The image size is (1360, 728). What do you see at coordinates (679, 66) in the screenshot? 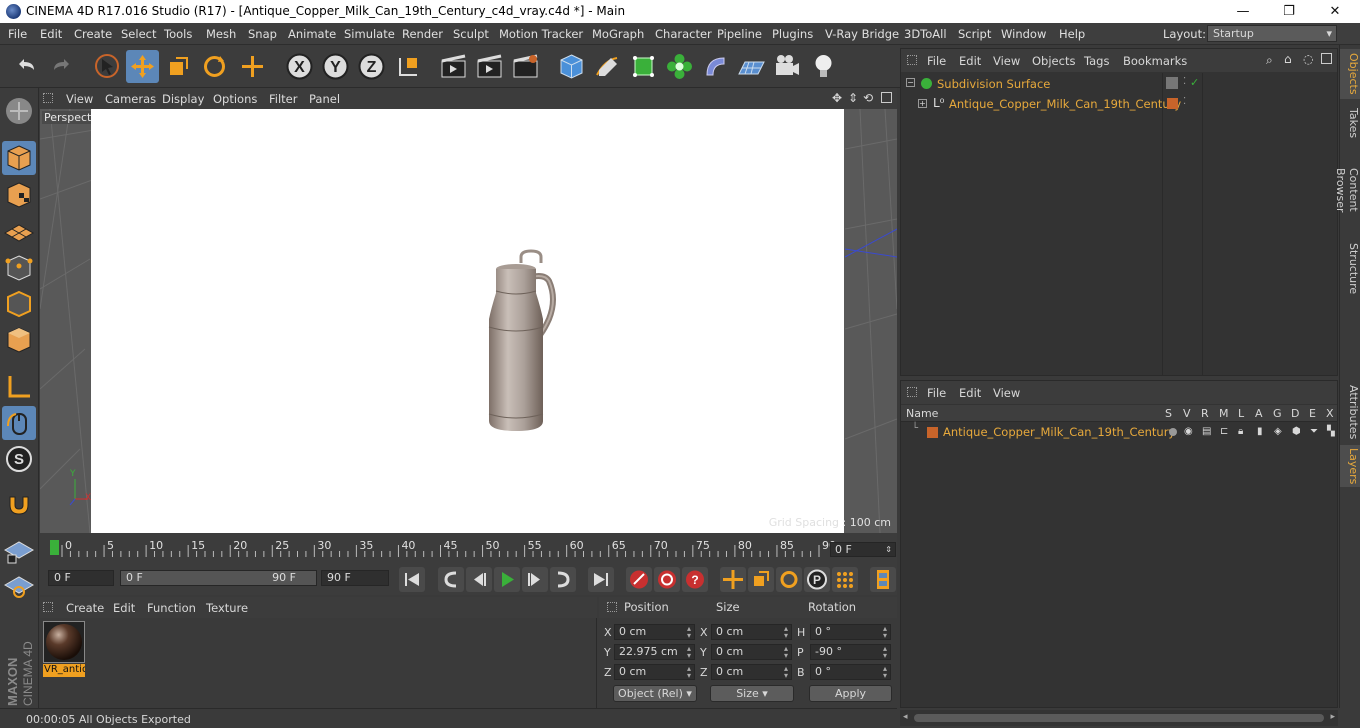
I see `mograph-cloner-button` at bounding box center [679, 66].